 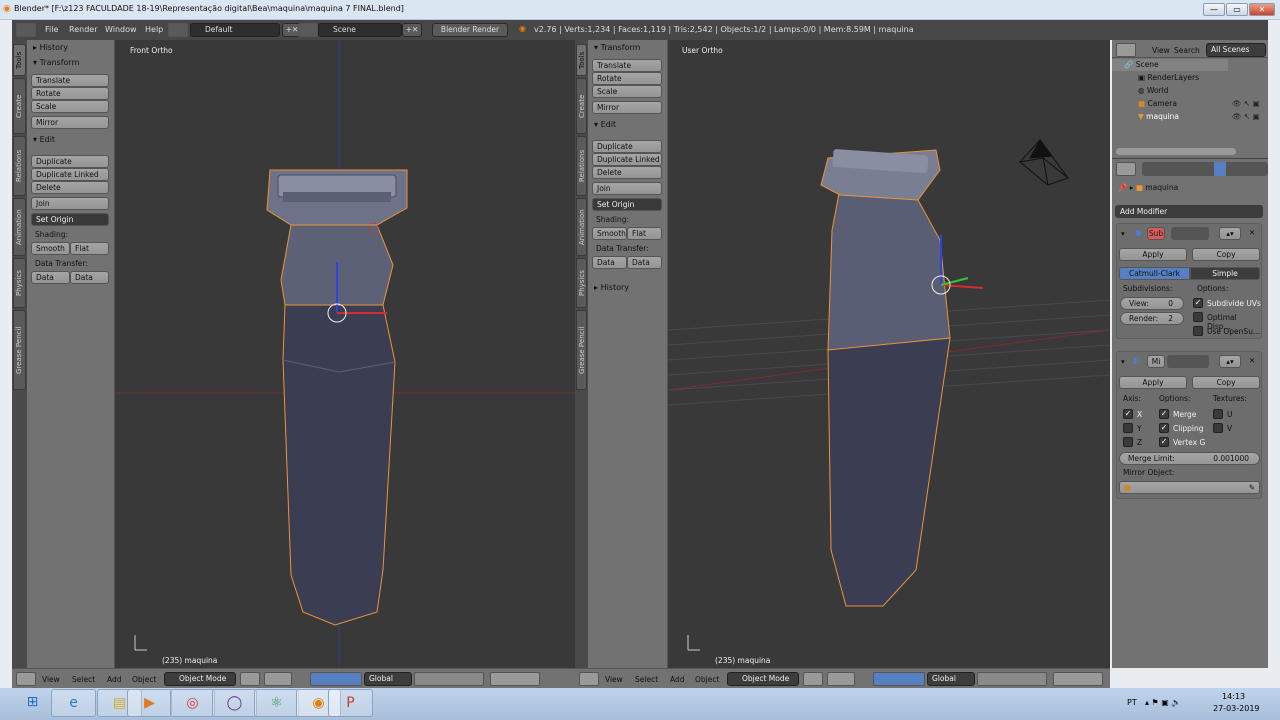 I want to click on clock-time: 14:13, so click(x=1233, y=696).